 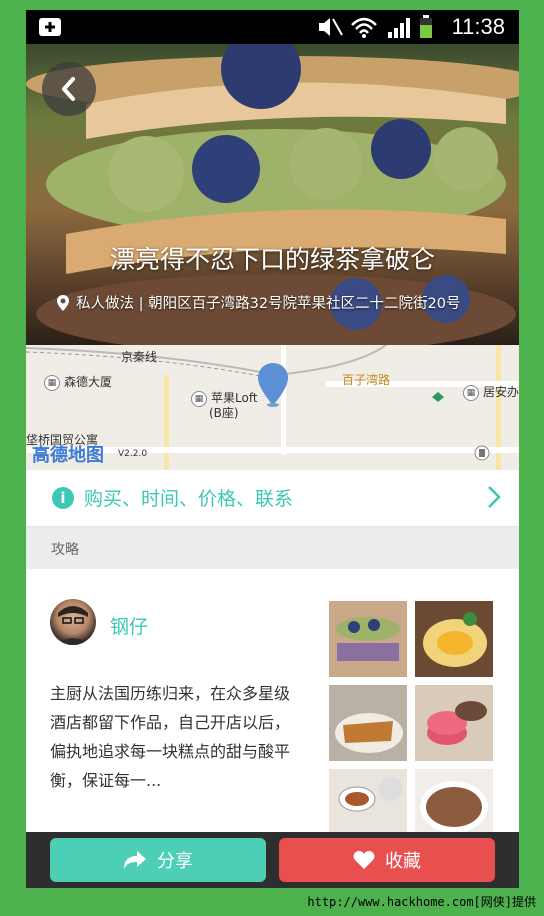 I want to click on park-icon, so click(x=438, y=397).